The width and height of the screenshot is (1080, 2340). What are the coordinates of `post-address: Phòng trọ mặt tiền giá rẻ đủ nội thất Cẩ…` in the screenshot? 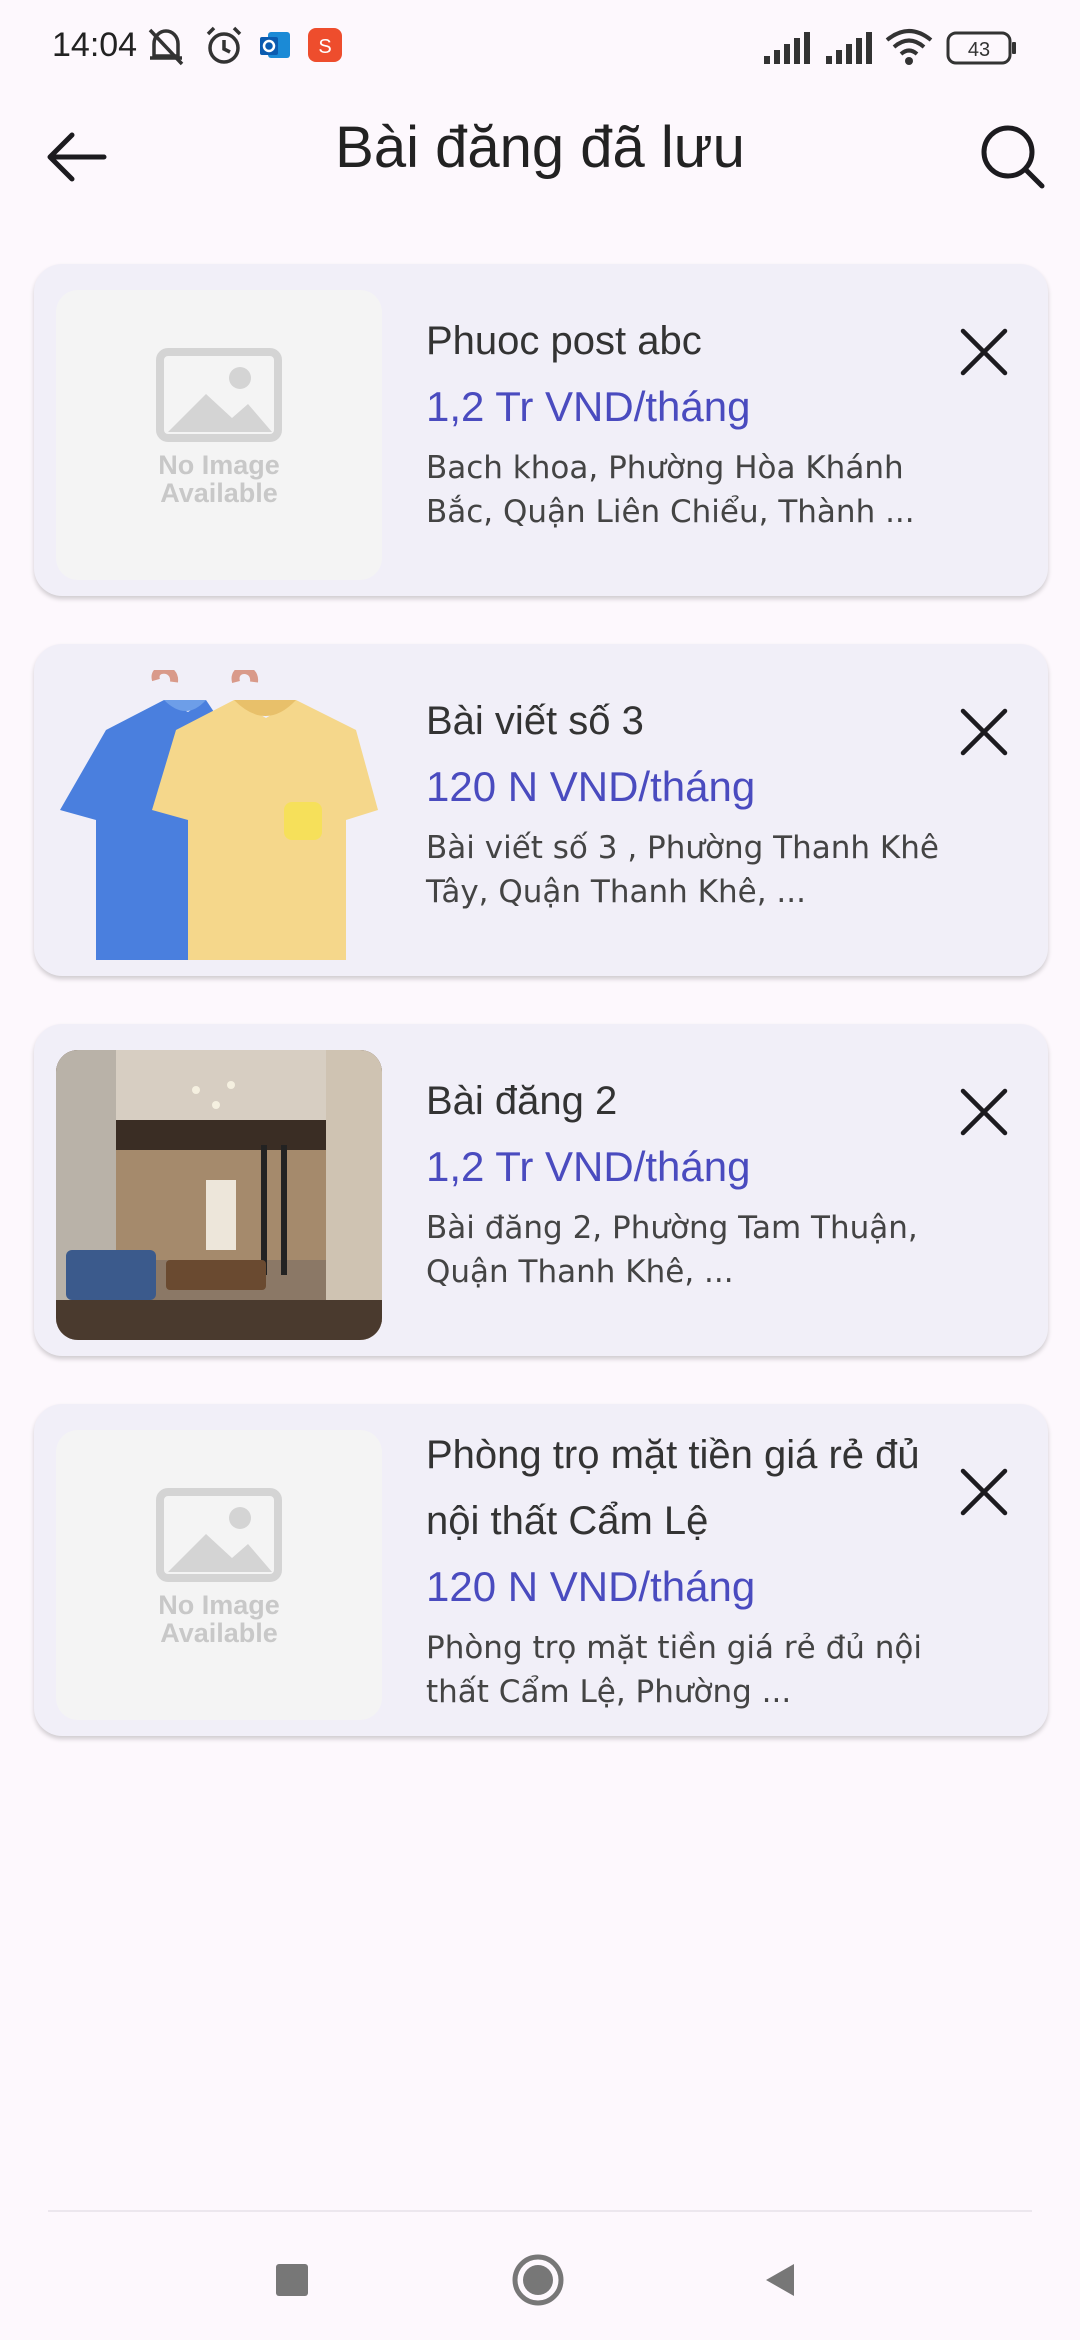 It's located at (674, 1670).